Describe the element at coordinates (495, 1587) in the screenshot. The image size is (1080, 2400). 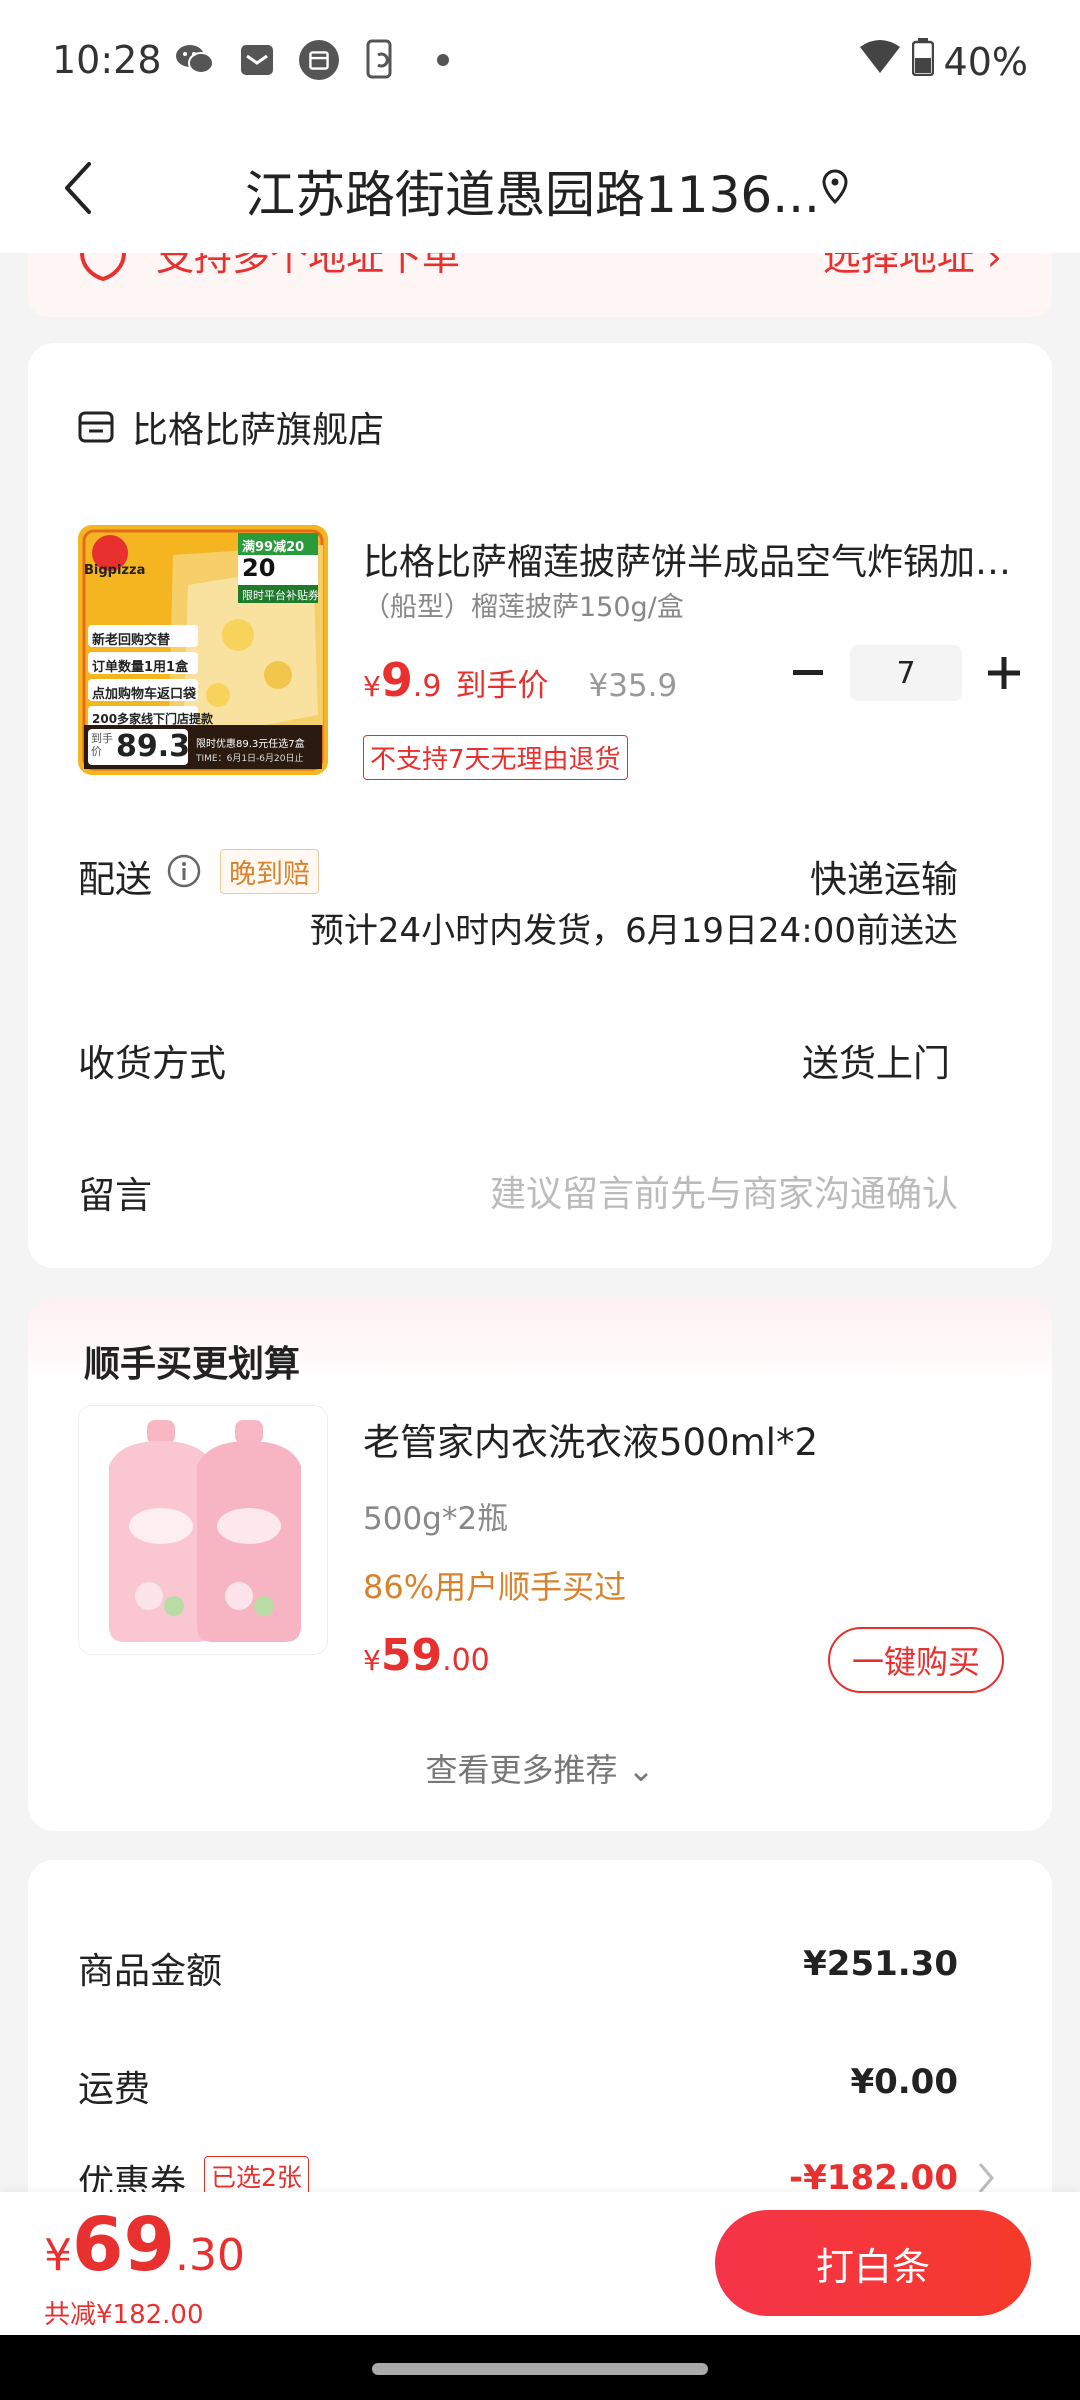
I see `recommend-social-proof: 86%用户顺手买过` at that location.